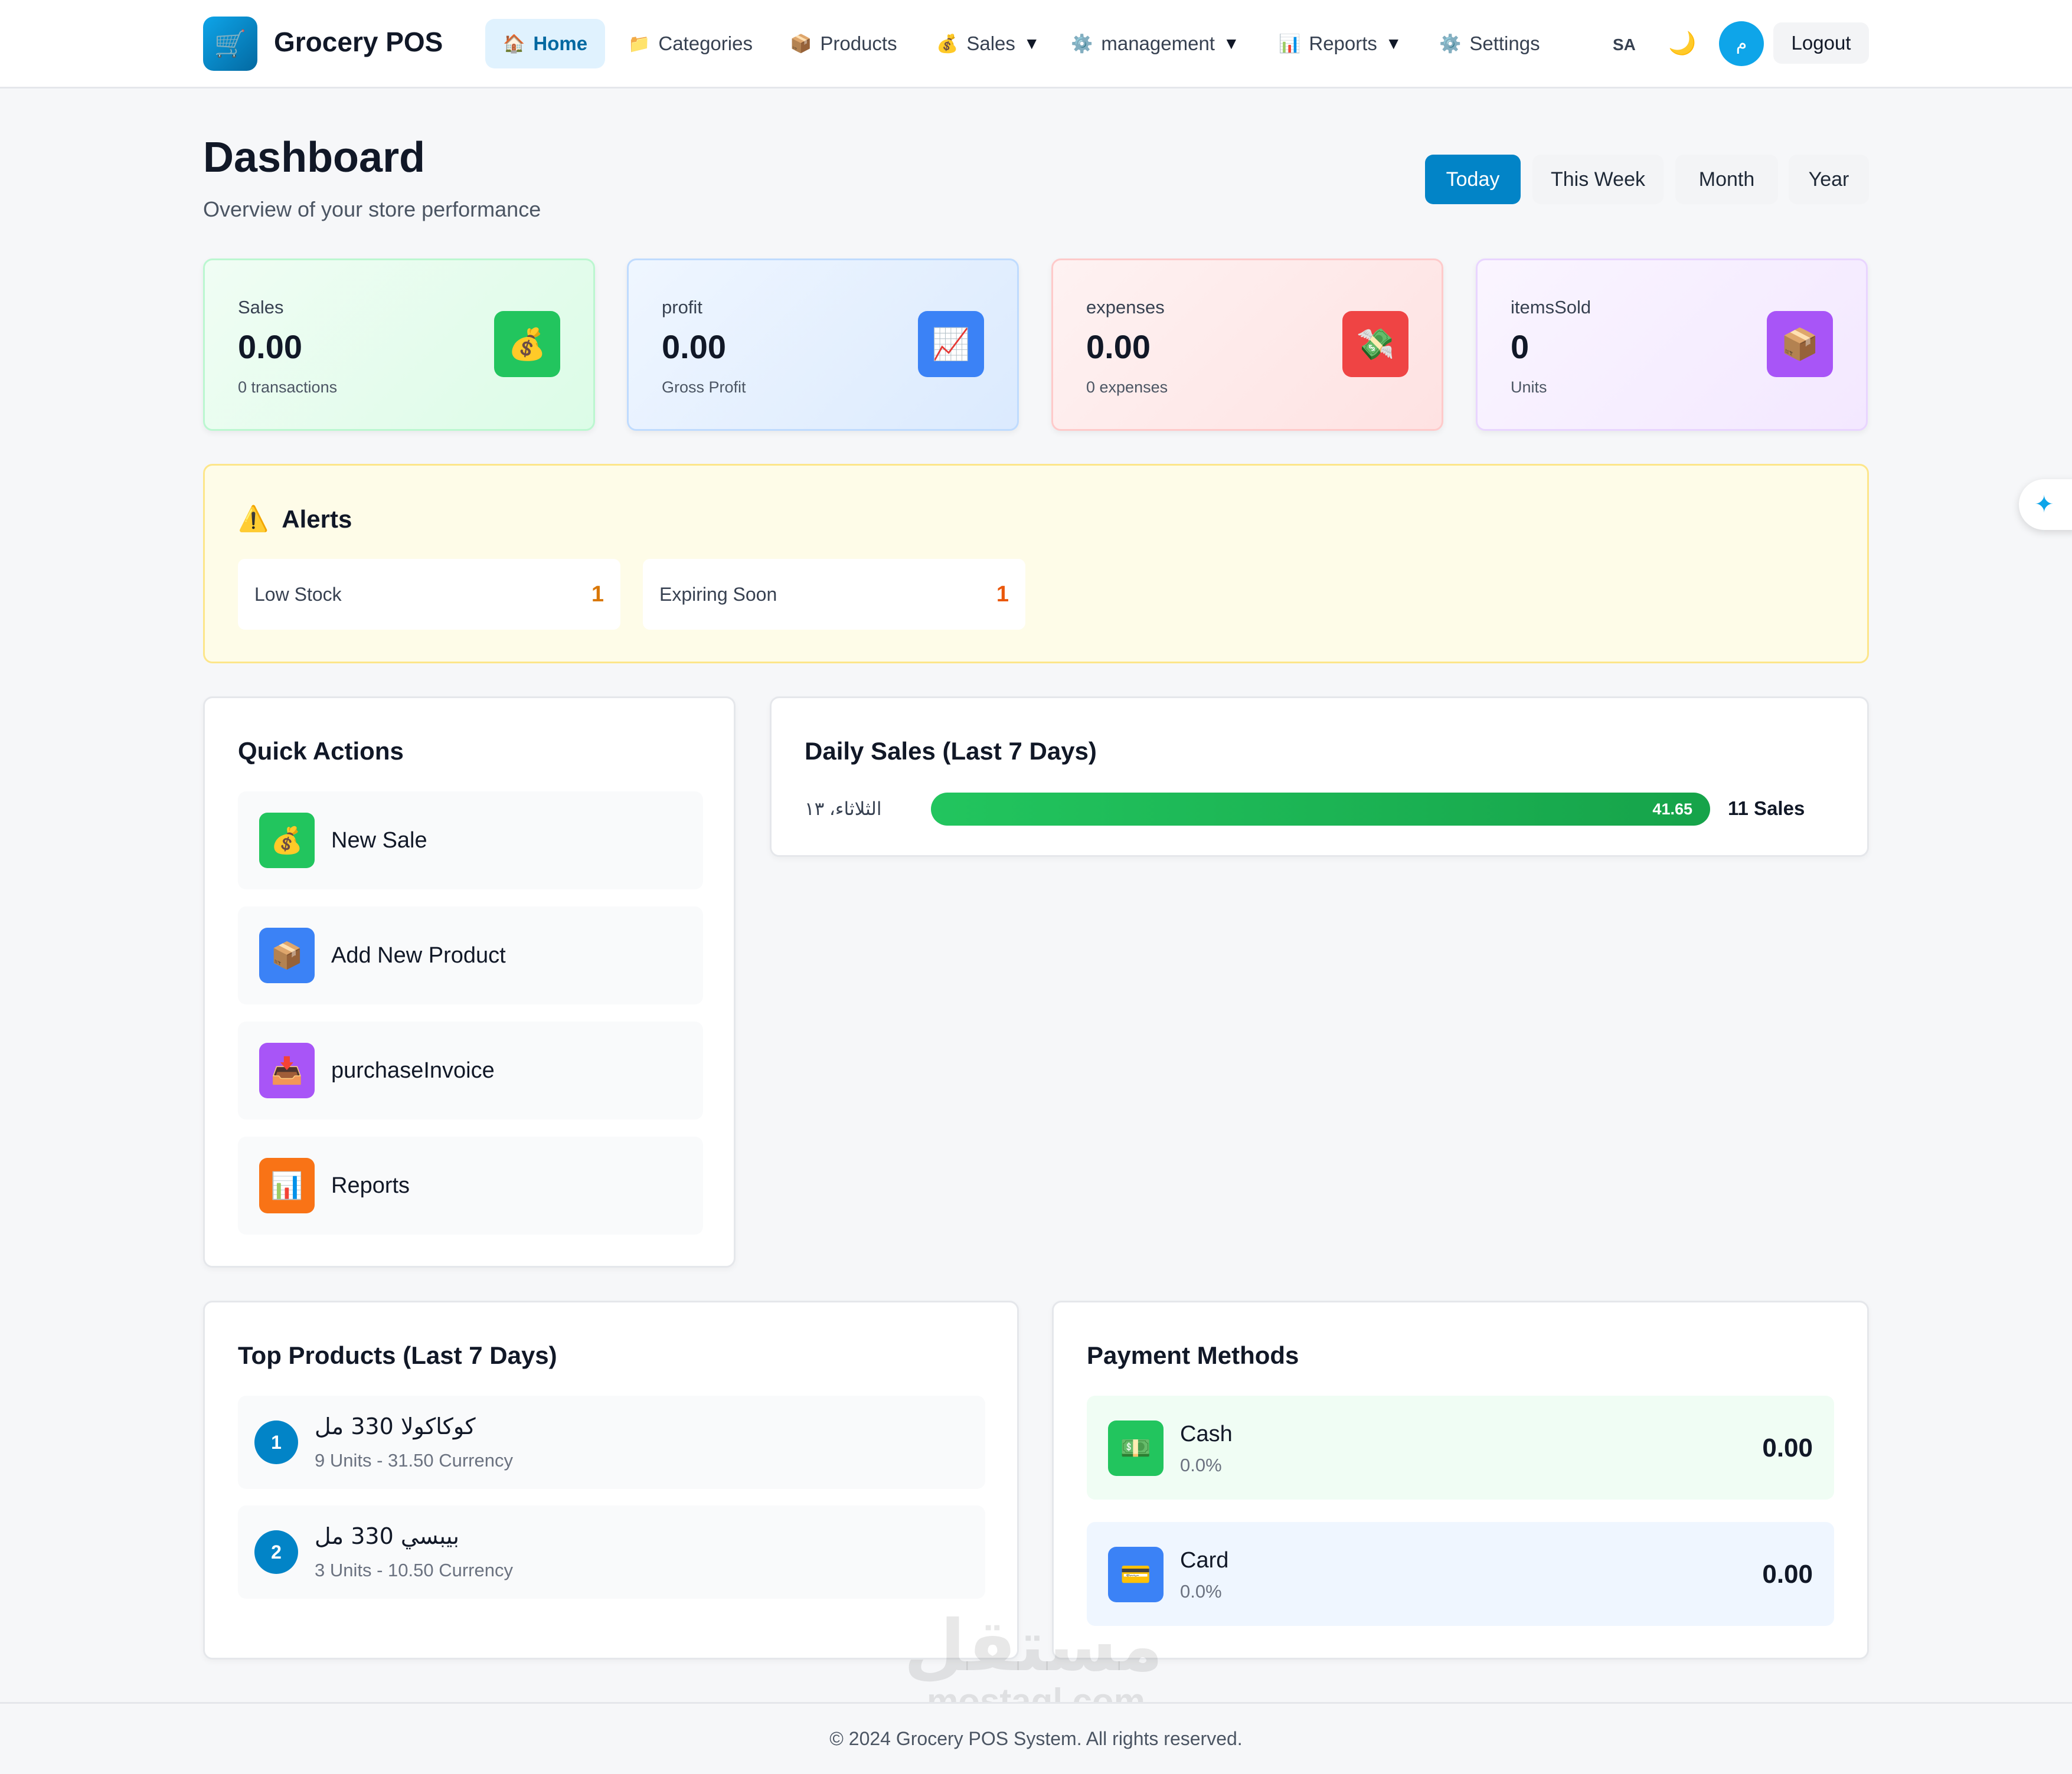 This screenshot has height=1774, width=2072. What do you see at coordinates (414, 1570) in the screenshot?
I see `product-meta: 3 Units - 10.50 Currency` at bounding box center [414, 1570].